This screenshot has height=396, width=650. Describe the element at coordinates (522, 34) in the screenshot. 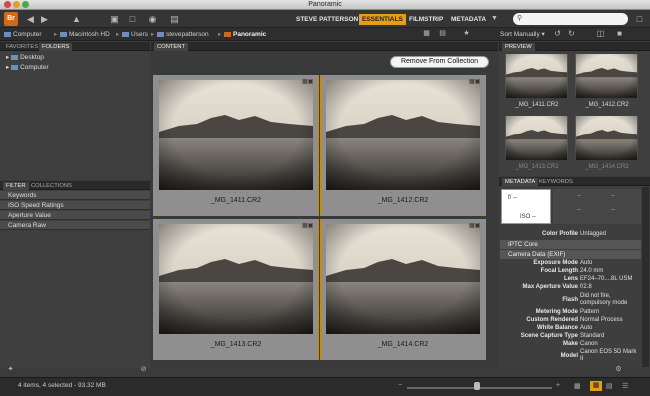

I see `sort-dropdown: Sort Manually ▾` at that location.